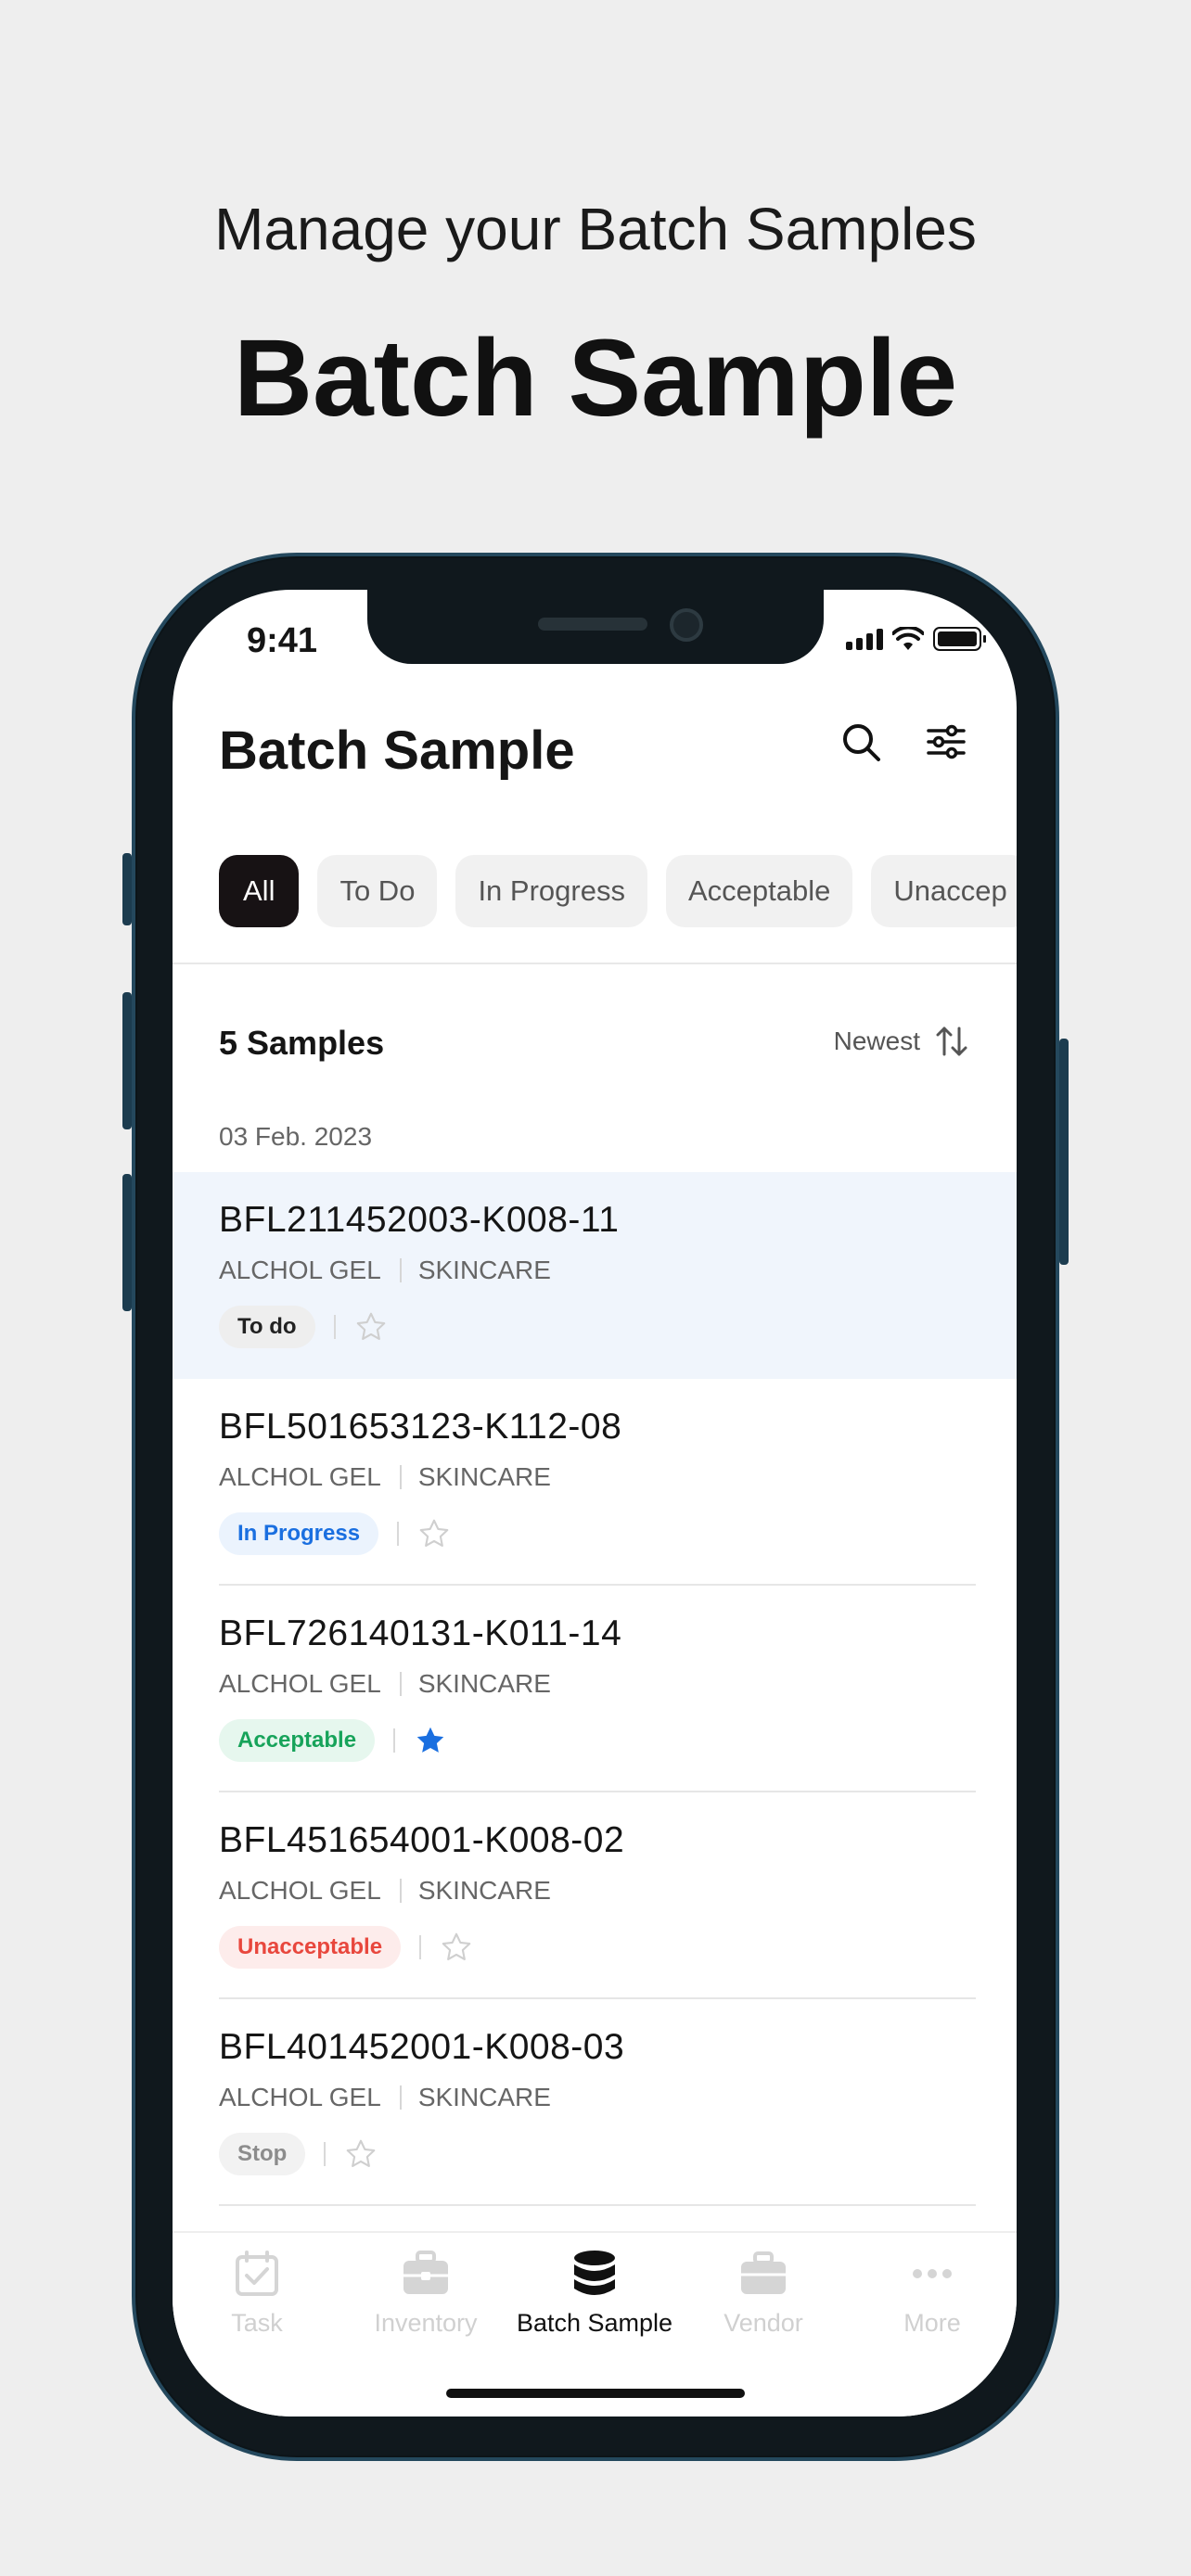 The height and width of the screenshot is (2576, 1191). What do you see at coordinates (257, 2274) in the screenshot?
I see `task-check-icon` at bounding box center [257, 2274].